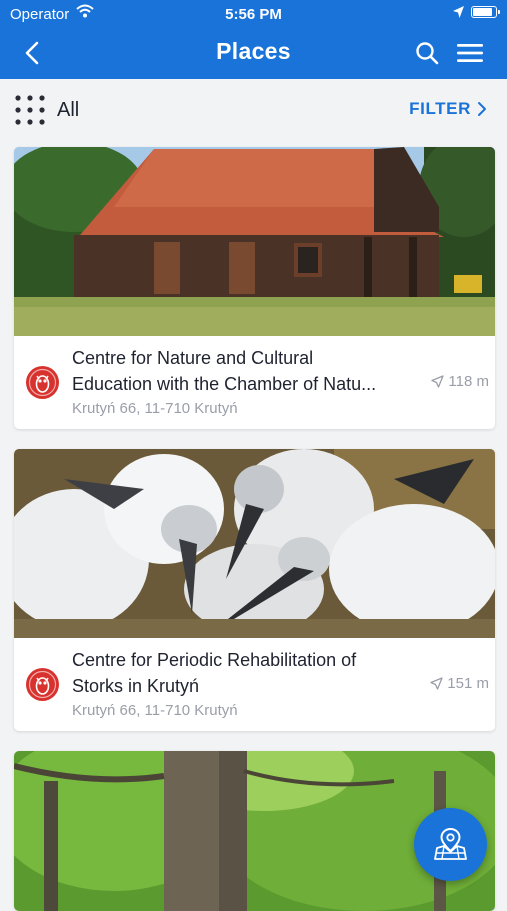  What do you see at coordinates (30, 110) in the screenshot?
I see `grid-dots-icon` at bounding box center [30, 110].